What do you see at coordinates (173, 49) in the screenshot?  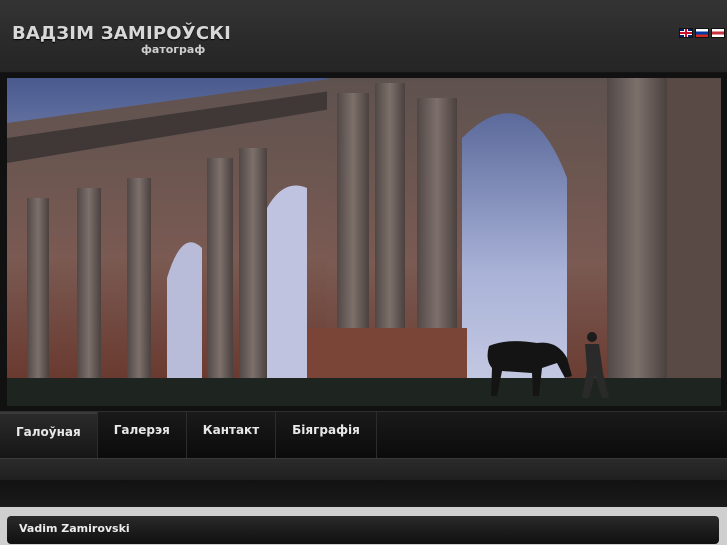 I see `site-subtitle: фатограф` at bounding box center [173, 49].